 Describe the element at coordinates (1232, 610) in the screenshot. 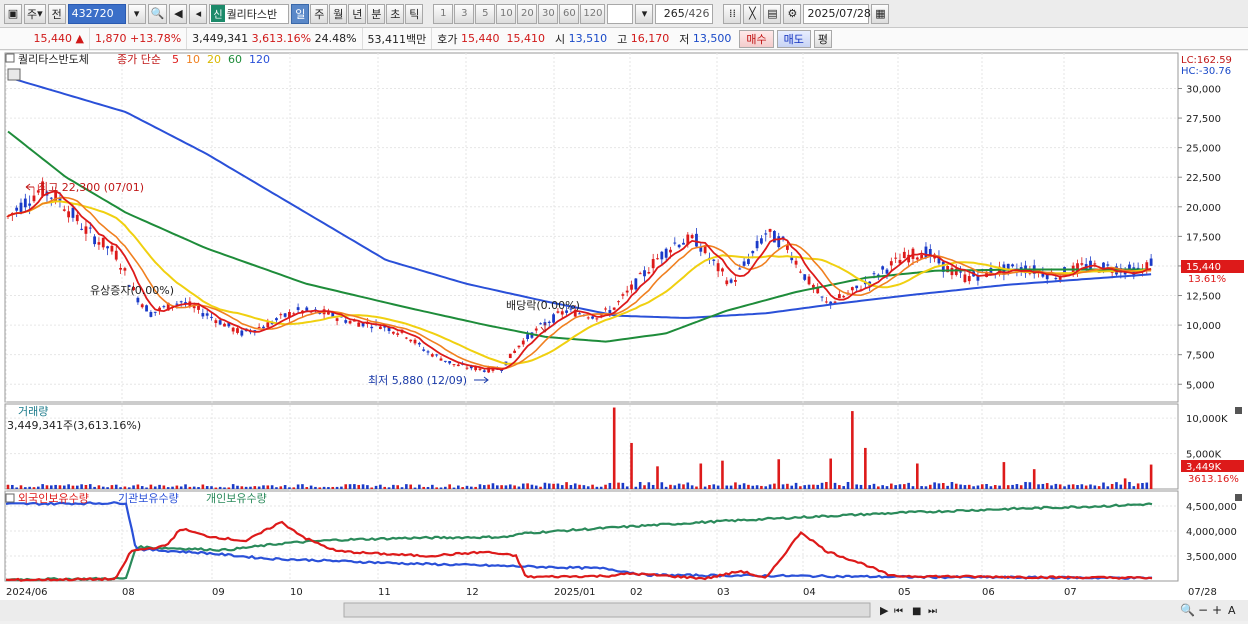

I see `font-size-icon: A` at that location.